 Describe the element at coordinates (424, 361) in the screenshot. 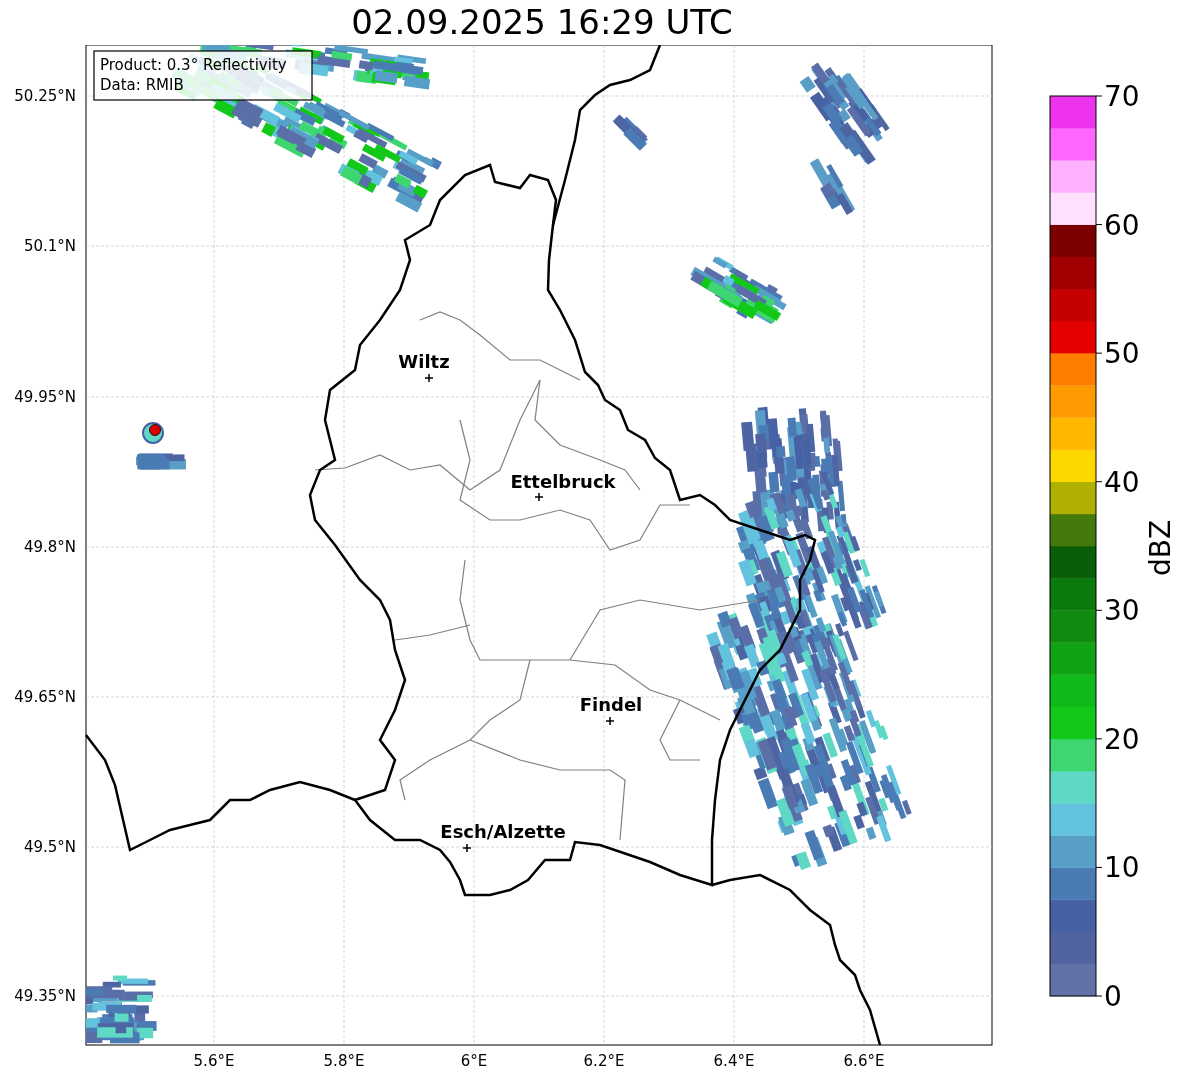

I see `city-label: Wiltz` at that location.